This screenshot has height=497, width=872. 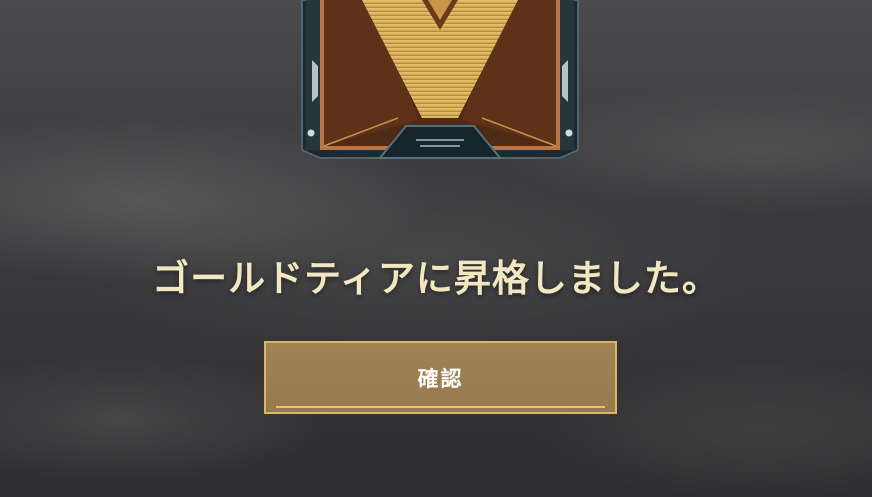 What do you see at coordinates (440, 407) in the screenshot?
I see `button-underline` at bounding box center [440, 407].